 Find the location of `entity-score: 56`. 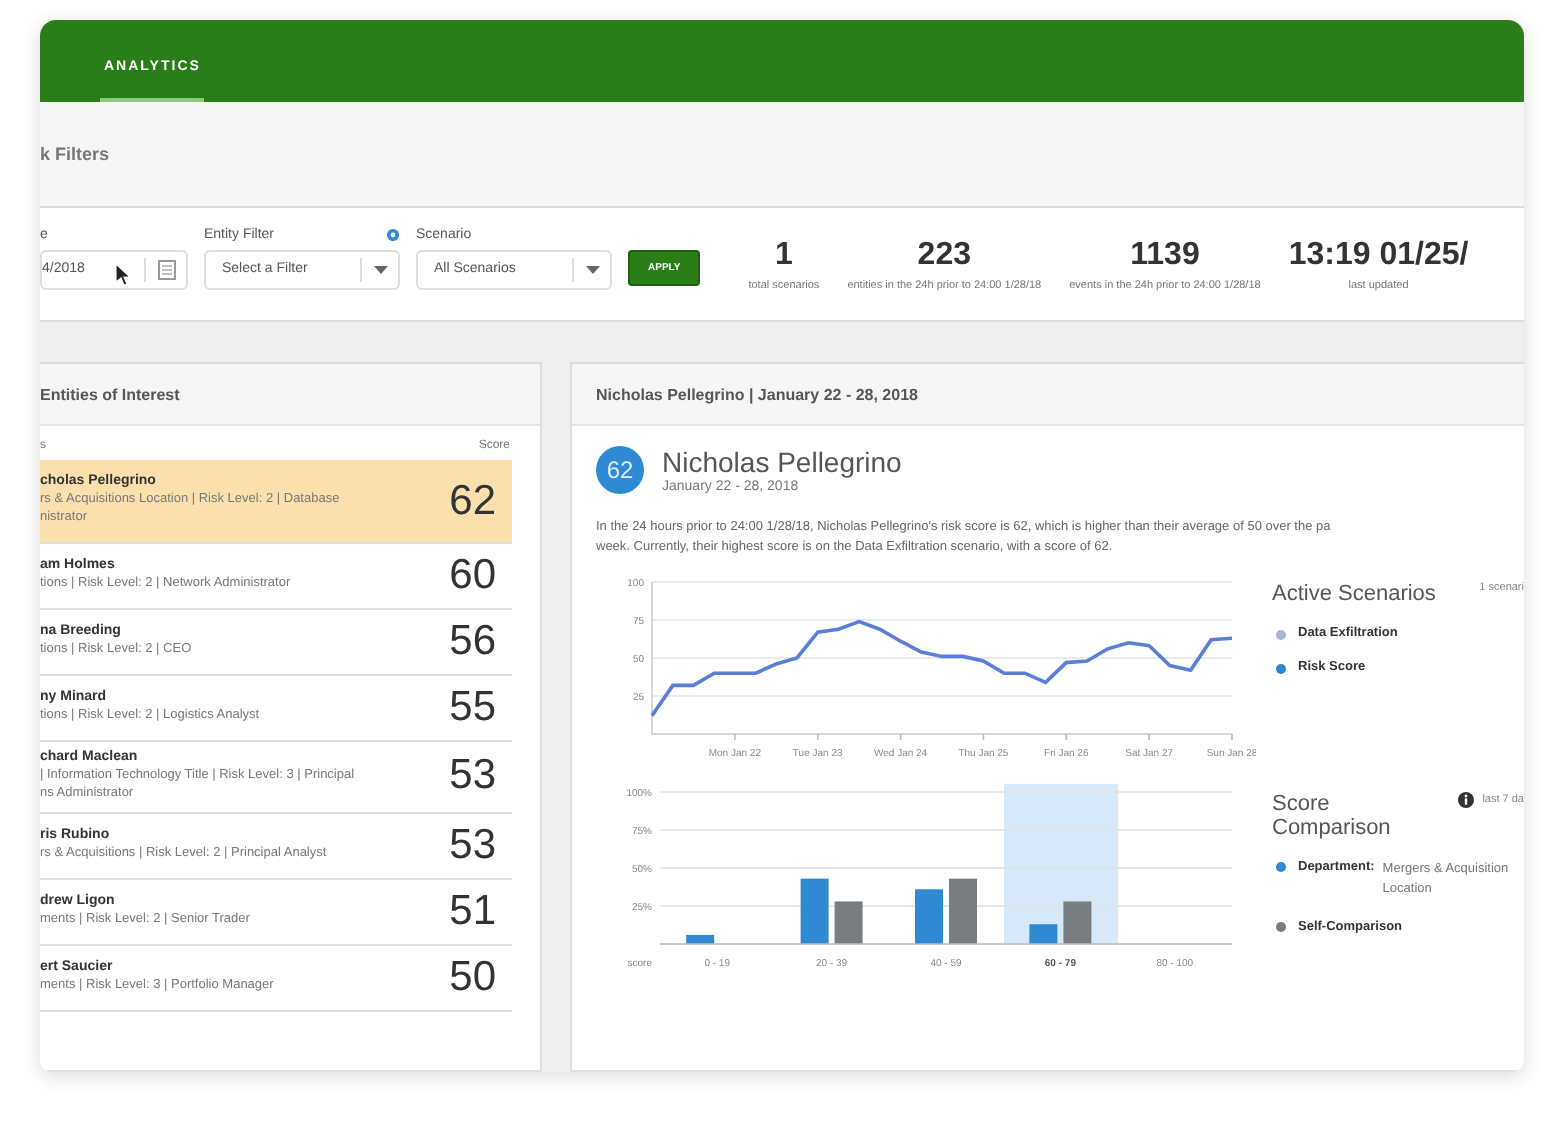

entity-score: 56 is located at coordinates (472, 642).